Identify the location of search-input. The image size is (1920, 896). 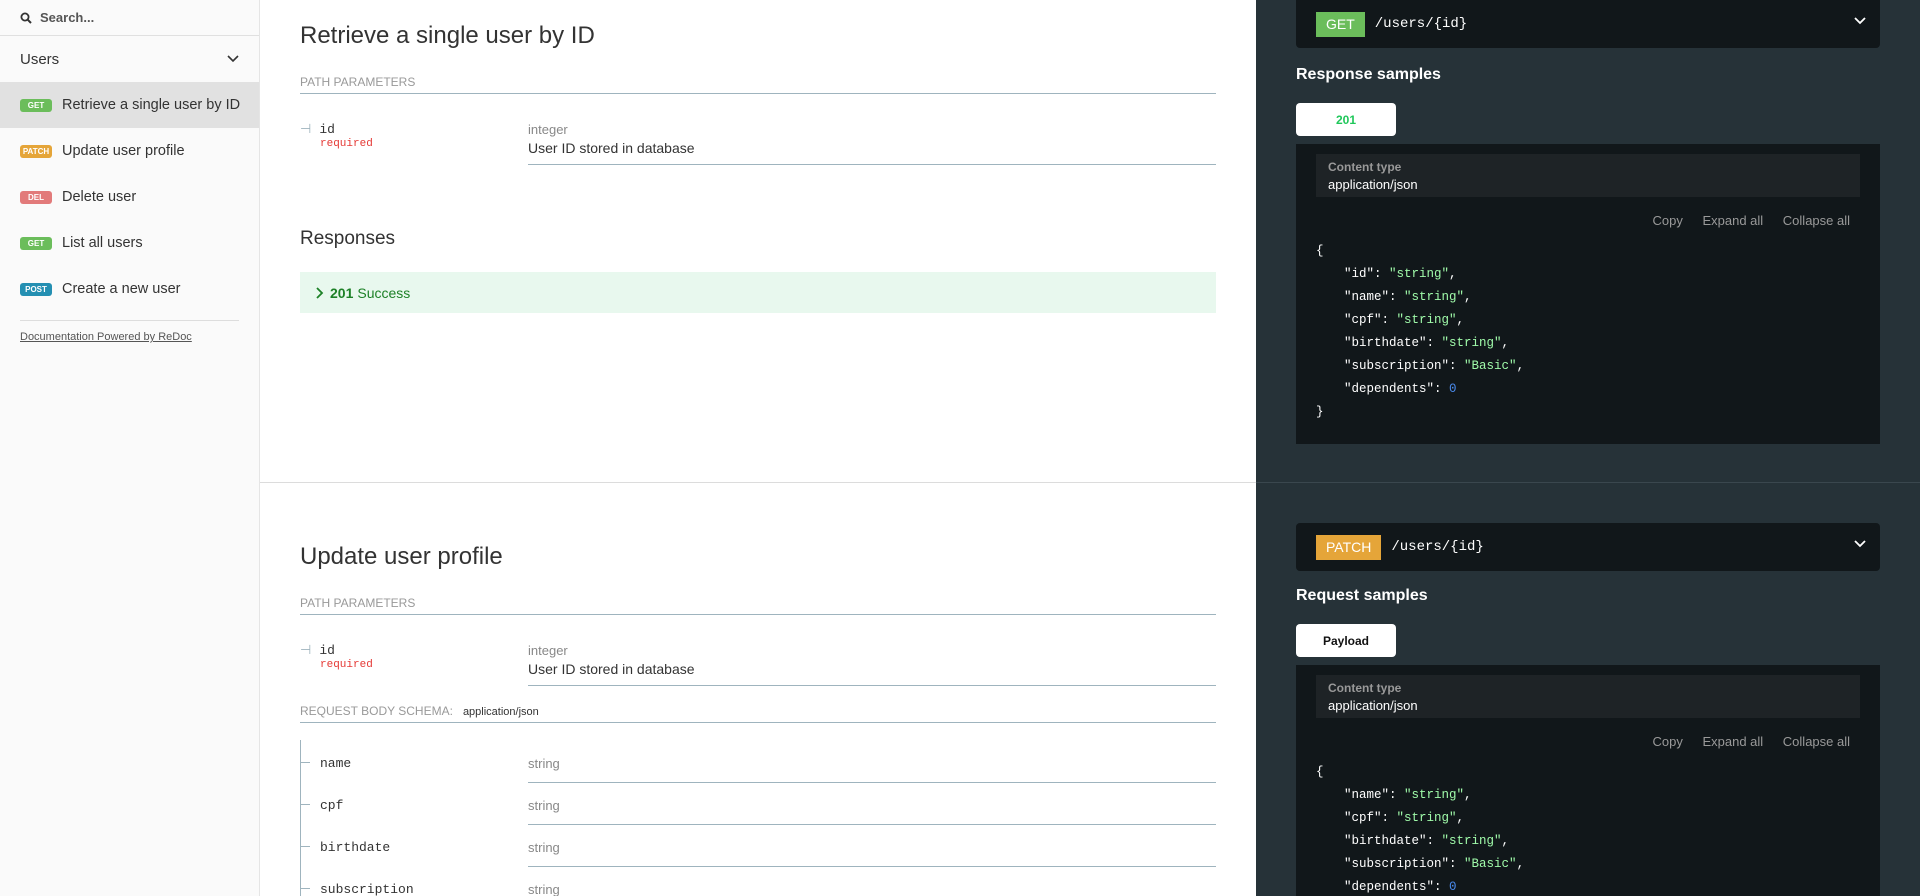
(140, 17).